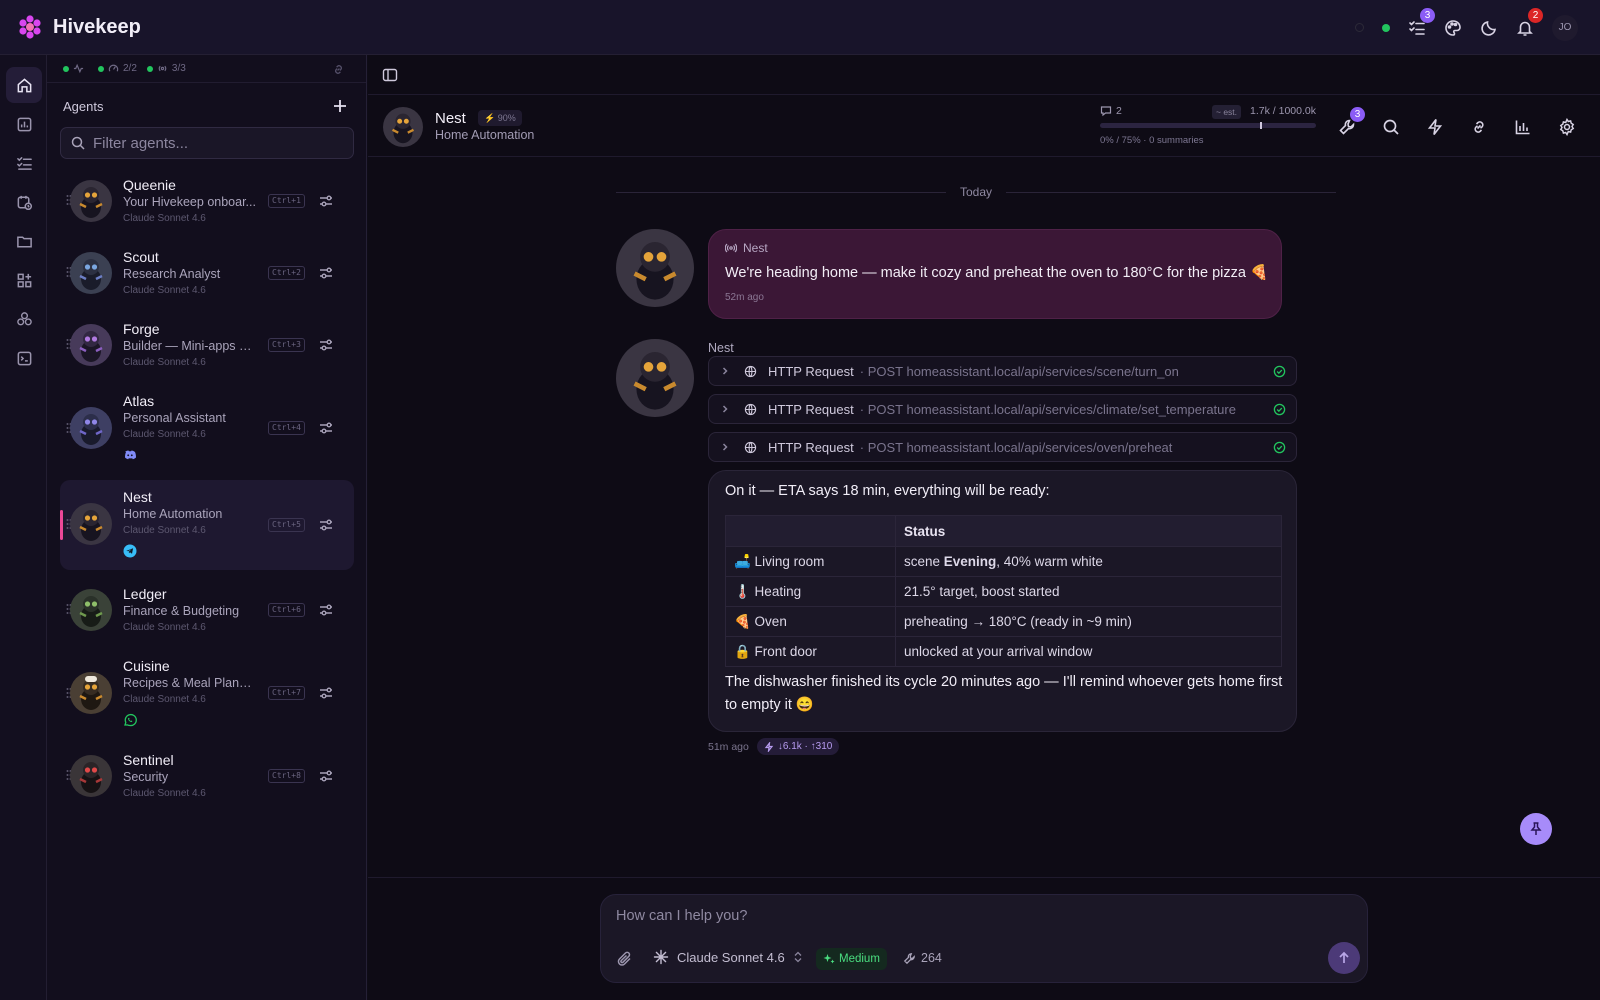  I want to click on sparkles-icon, so click(829, 959).